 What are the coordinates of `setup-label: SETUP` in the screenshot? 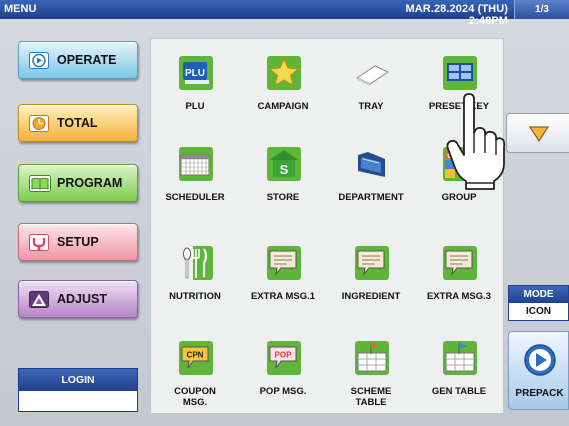 It's located at (78, 242).